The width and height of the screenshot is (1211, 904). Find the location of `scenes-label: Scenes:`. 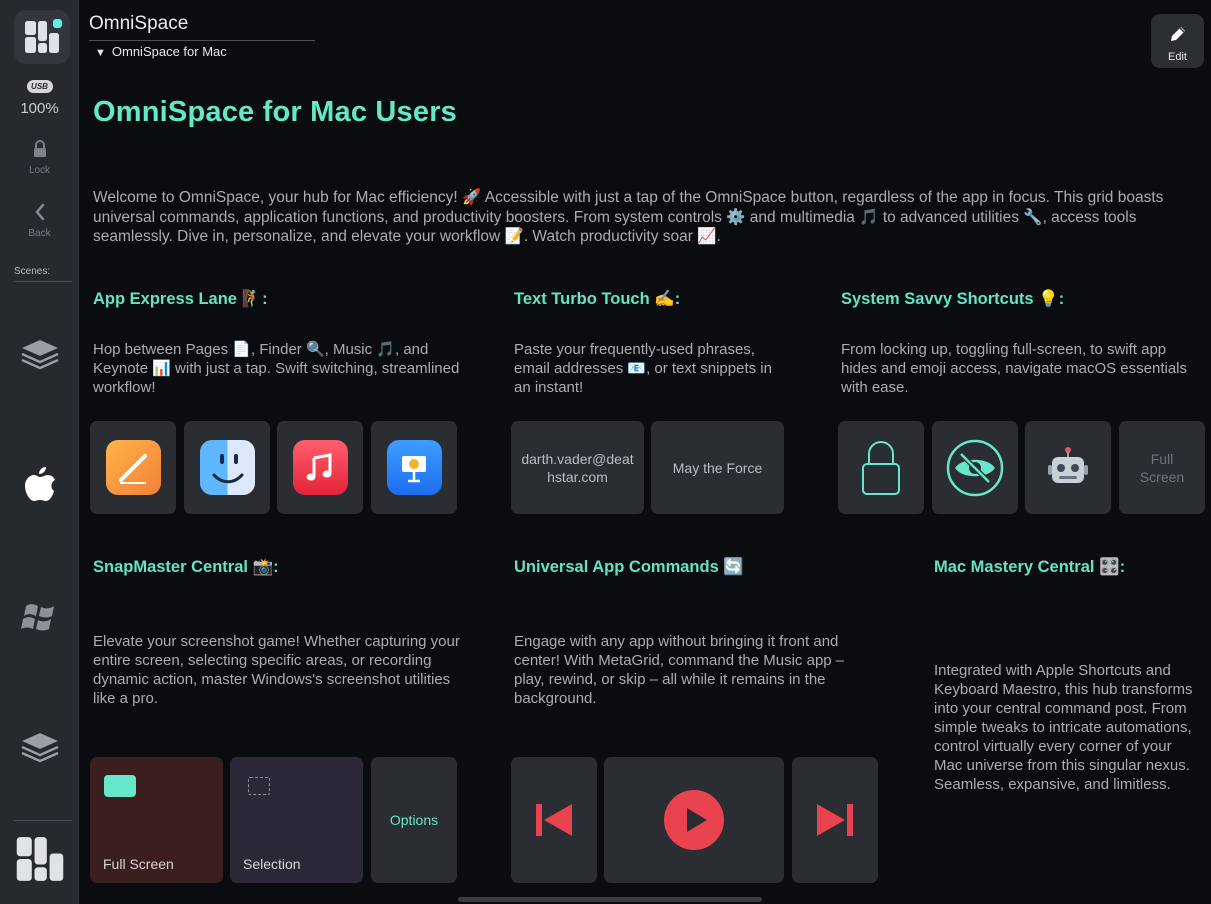

scenes-label: Scenes: is located at coordinates (43, 274).